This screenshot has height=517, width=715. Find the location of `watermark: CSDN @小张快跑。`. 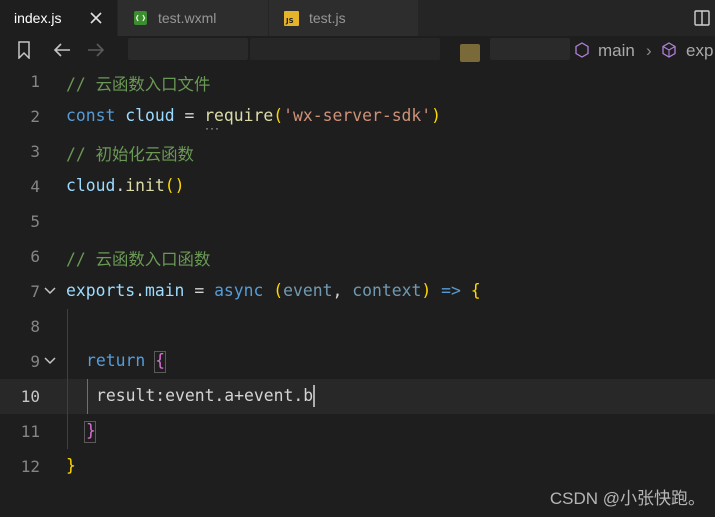

watermark: CSDN @小张快跑。 is located at coordinates (627, 498).